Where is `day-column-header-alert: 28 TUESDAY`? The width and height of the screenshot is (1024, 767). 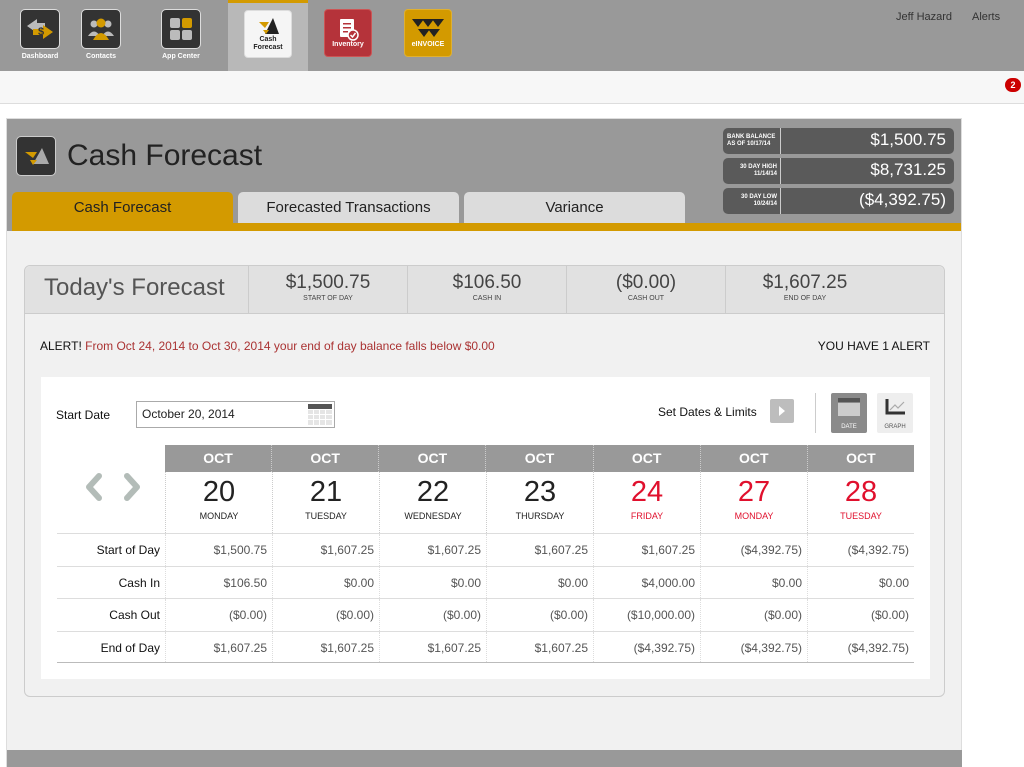 day-column-header-alert: 28 TUESDAY is located at coordinates (860, 502).